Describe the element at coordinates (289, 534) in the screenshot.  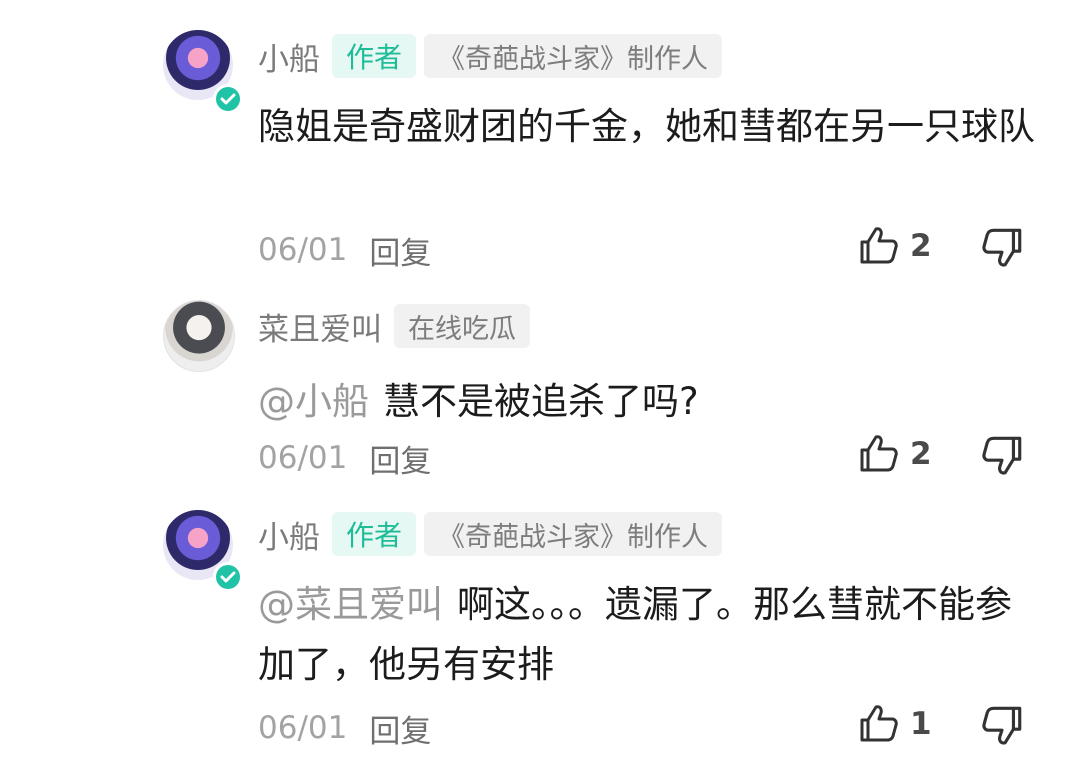
I see `username: 小船` at that location.